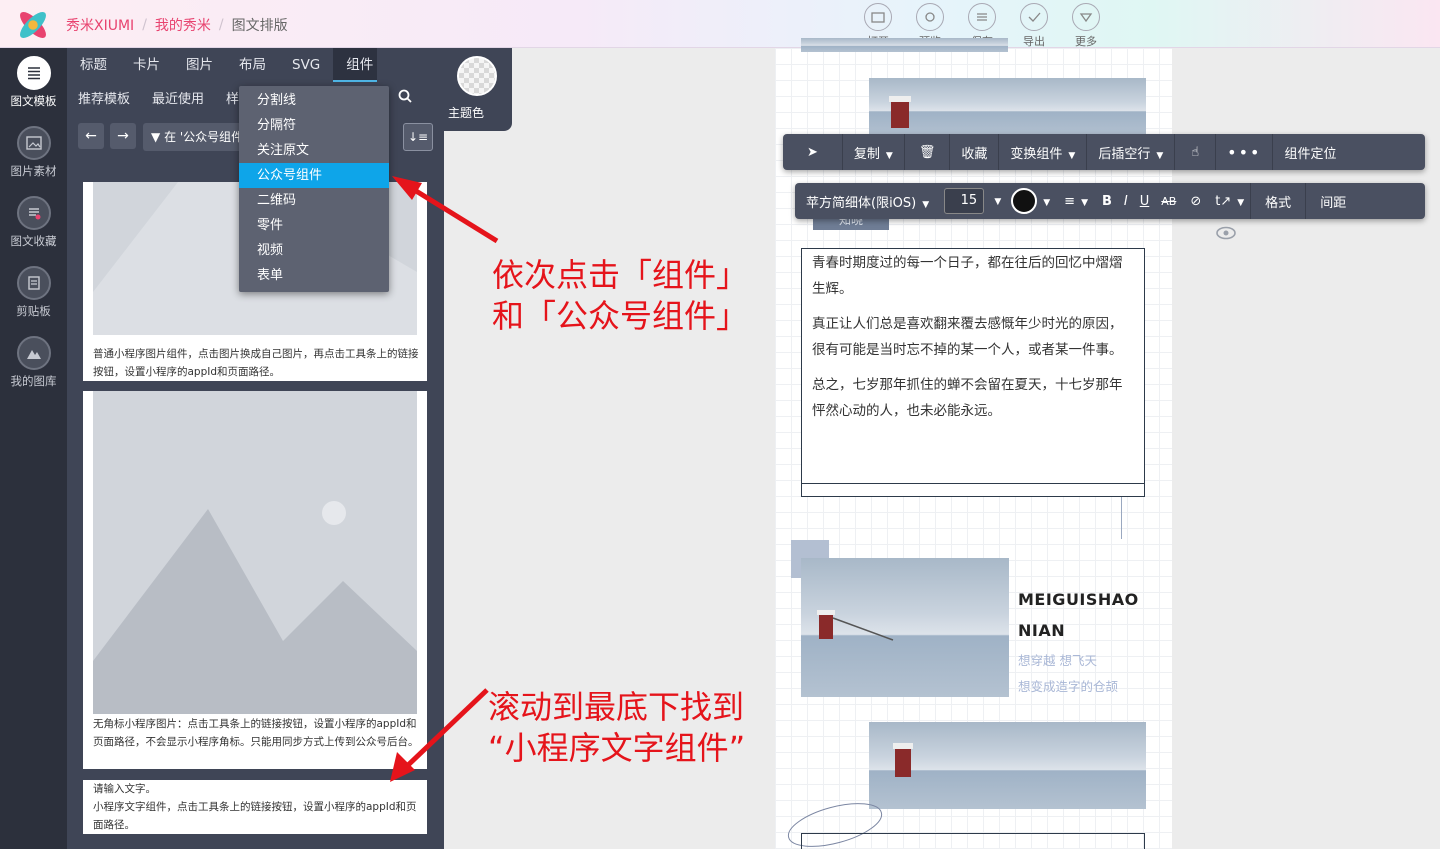 The height and width of the screenshot is (849, 1440). Describe the element at coordinates (1130, 152) in the screenshot. I see `insert-blank-button: 后插空行 ▼` at that location.